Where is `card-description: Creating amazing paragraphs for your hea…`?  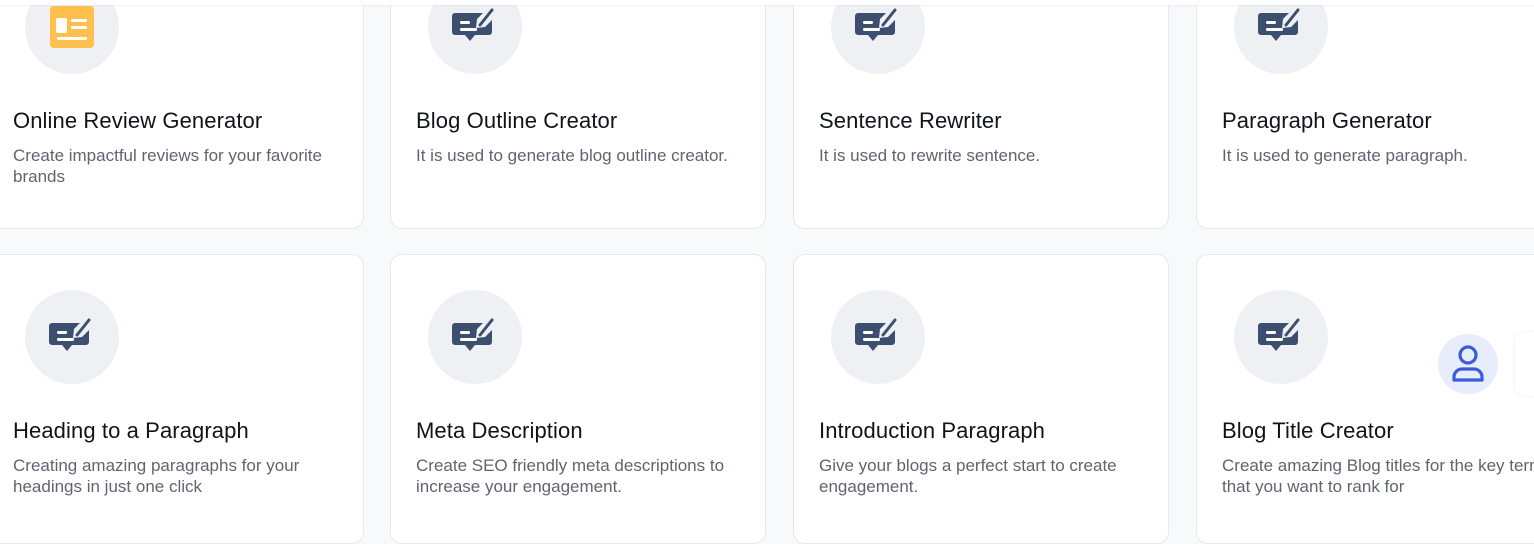
card-description: Creating amazing paragraphs for your hea… is located at coordinates (156, 476).